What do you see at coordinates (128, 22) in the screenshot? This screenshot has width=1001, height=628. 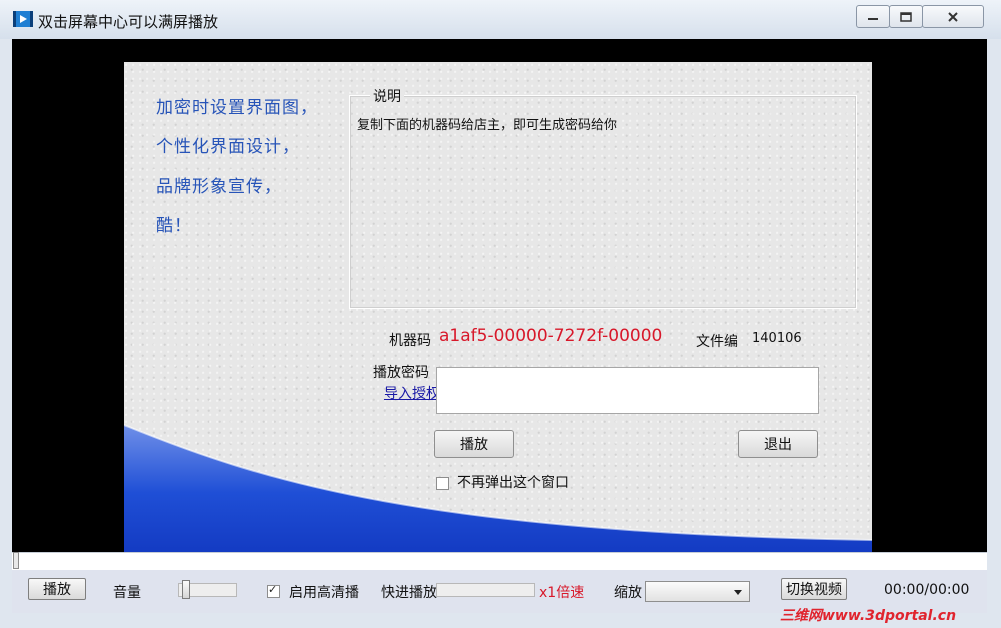 I see `window-title: 双击屏幕中心可以满屏播放` at bounding box center [128, 22].